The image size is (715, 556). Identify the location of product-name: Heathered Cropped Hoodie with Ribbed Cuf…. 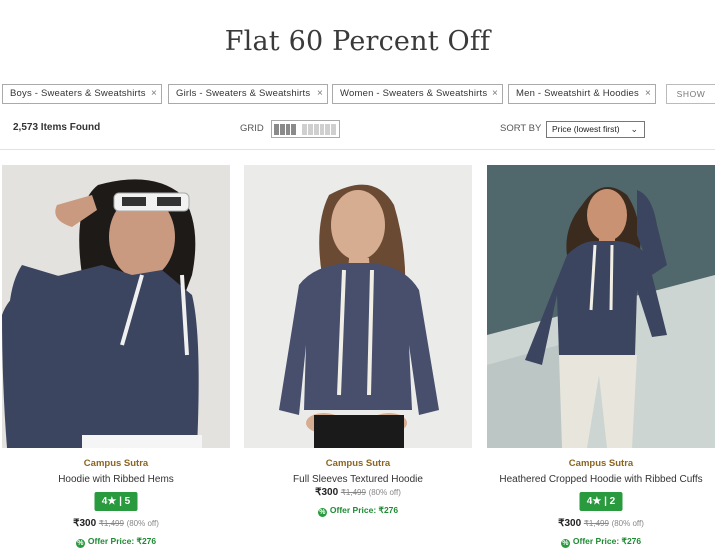
(601, 479).